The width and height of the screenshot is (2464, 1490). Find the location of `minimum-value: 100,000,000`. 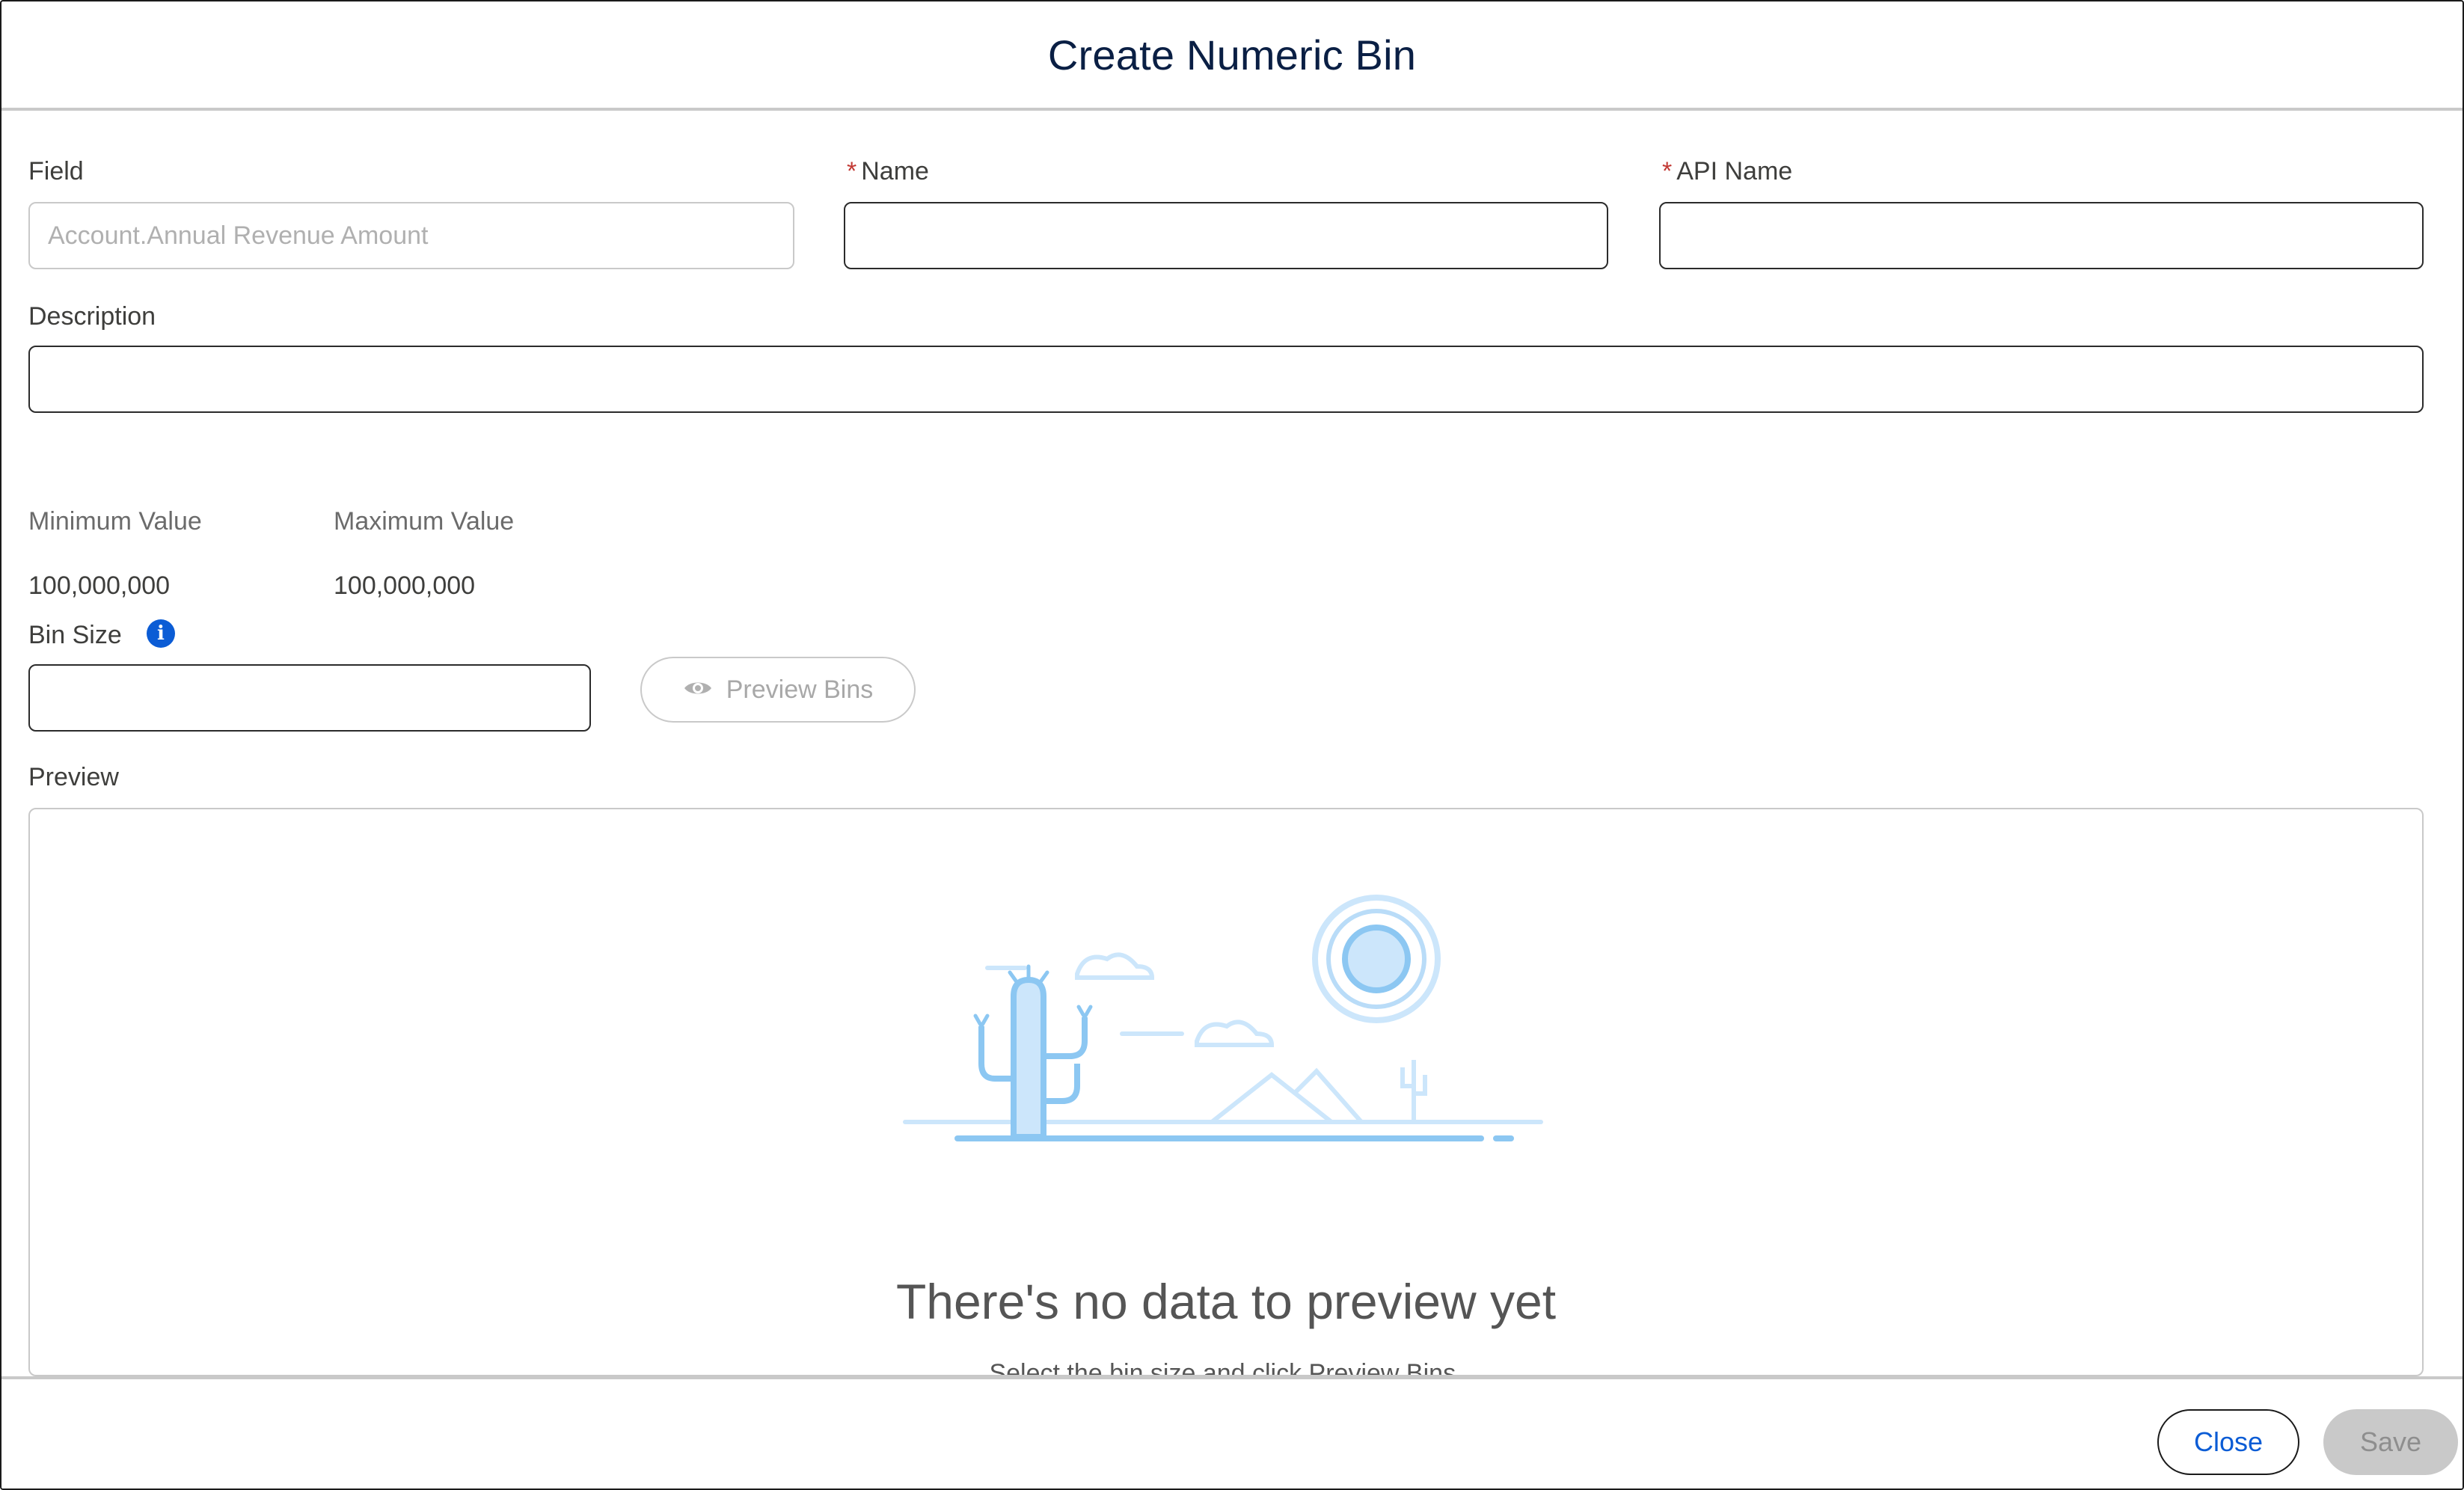

minimum-value: 100,000,000 is located at coordinates (99, 585).